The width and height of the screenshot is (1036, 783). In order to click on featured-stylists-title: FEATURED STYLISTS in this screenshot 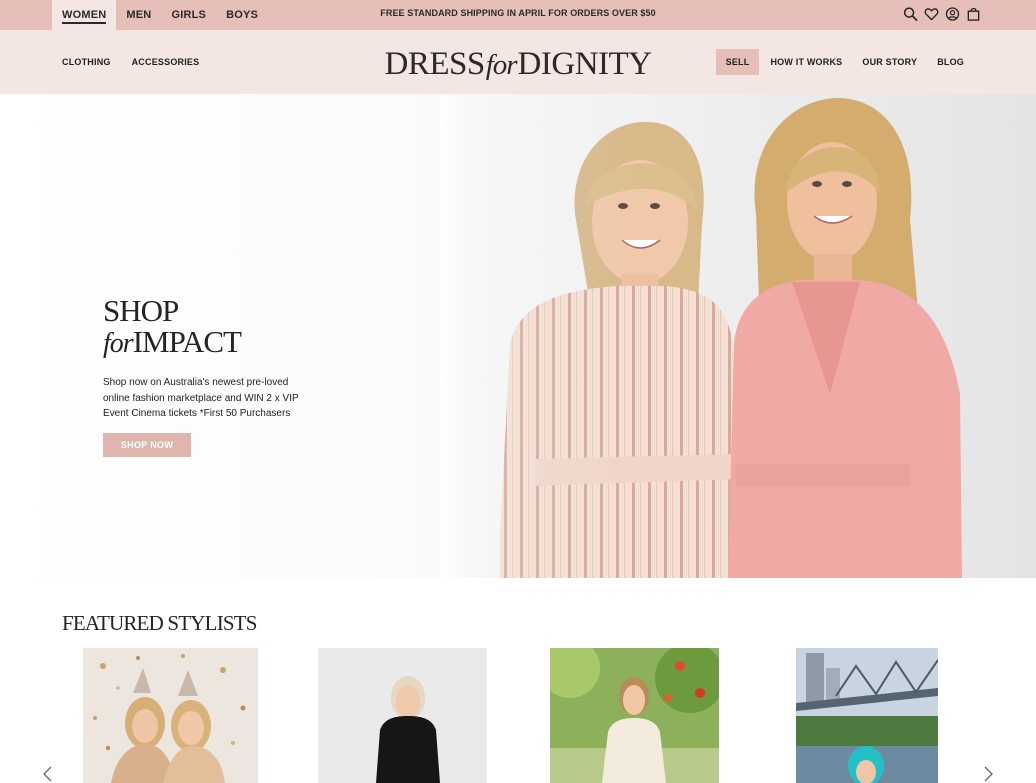, I will do `click(159, 623)`.